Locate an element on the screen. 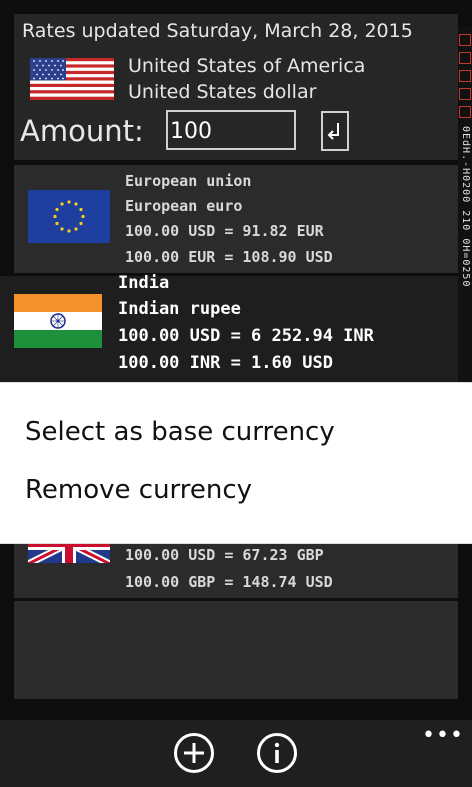 The height and width of the screenshot is (787, 472). rate-to: 100.00 USD = 6 252.94 INR is located at coordinates (246, 336).